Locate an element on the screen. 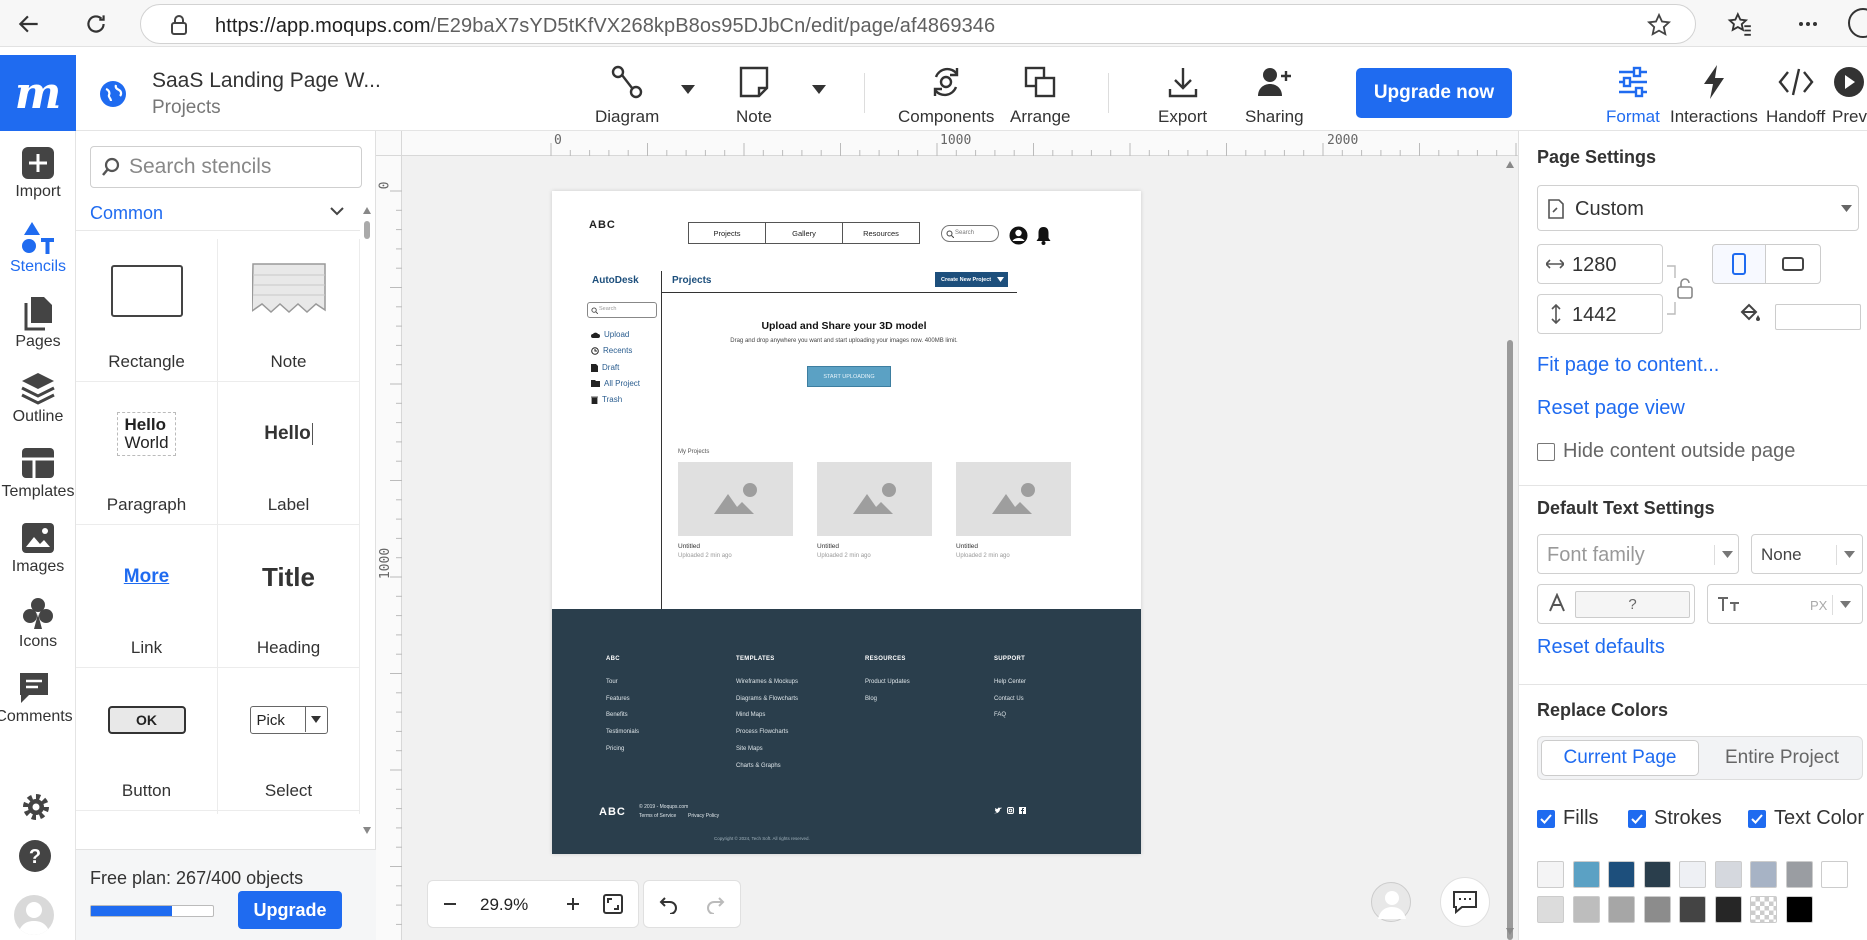 The image size is (1867, 940). mock-side-recents: Recents is located at coordinates (611, 350).